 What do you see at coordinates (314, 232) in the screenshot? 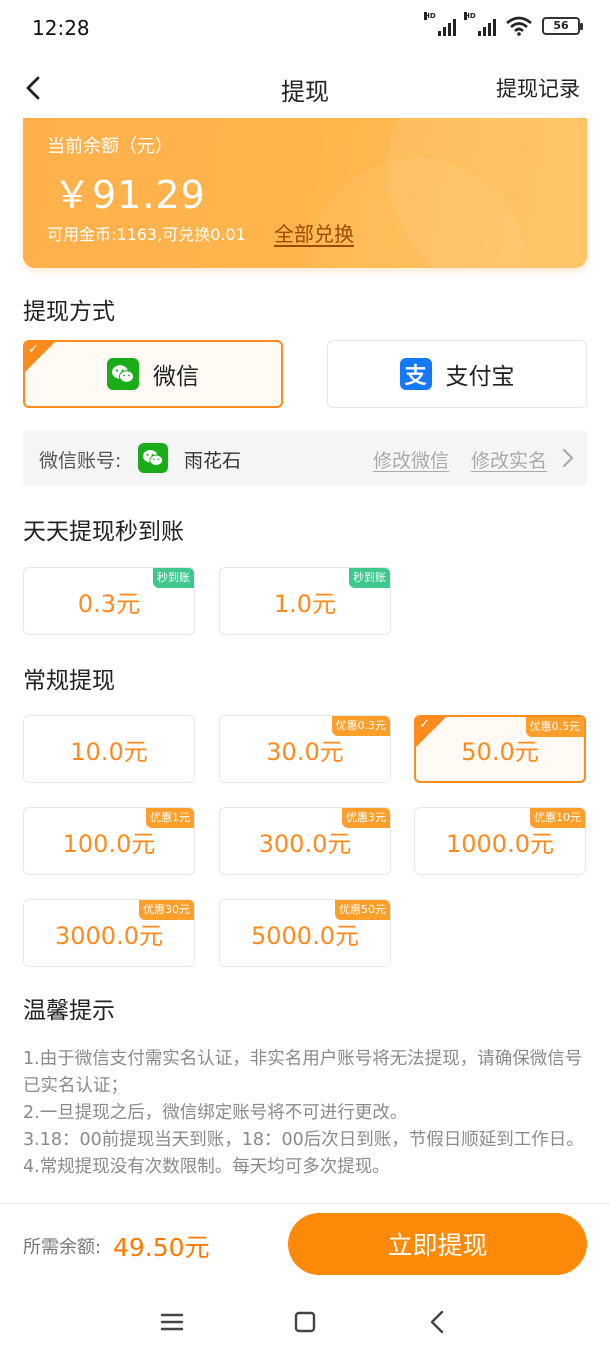
I see `exchange-all-link: 全部兑换` at bounding box center [314, 232].